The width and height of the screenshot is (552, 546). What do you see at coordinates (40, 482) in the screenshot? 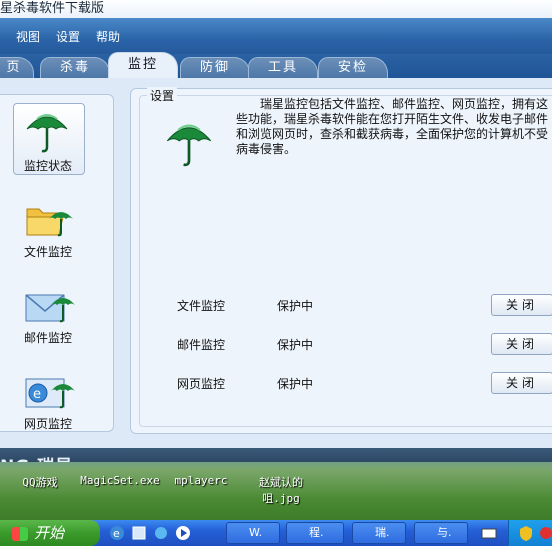
I see `desktop-icon-qq-games: QQ游戏` at bounding box center [40, 482].